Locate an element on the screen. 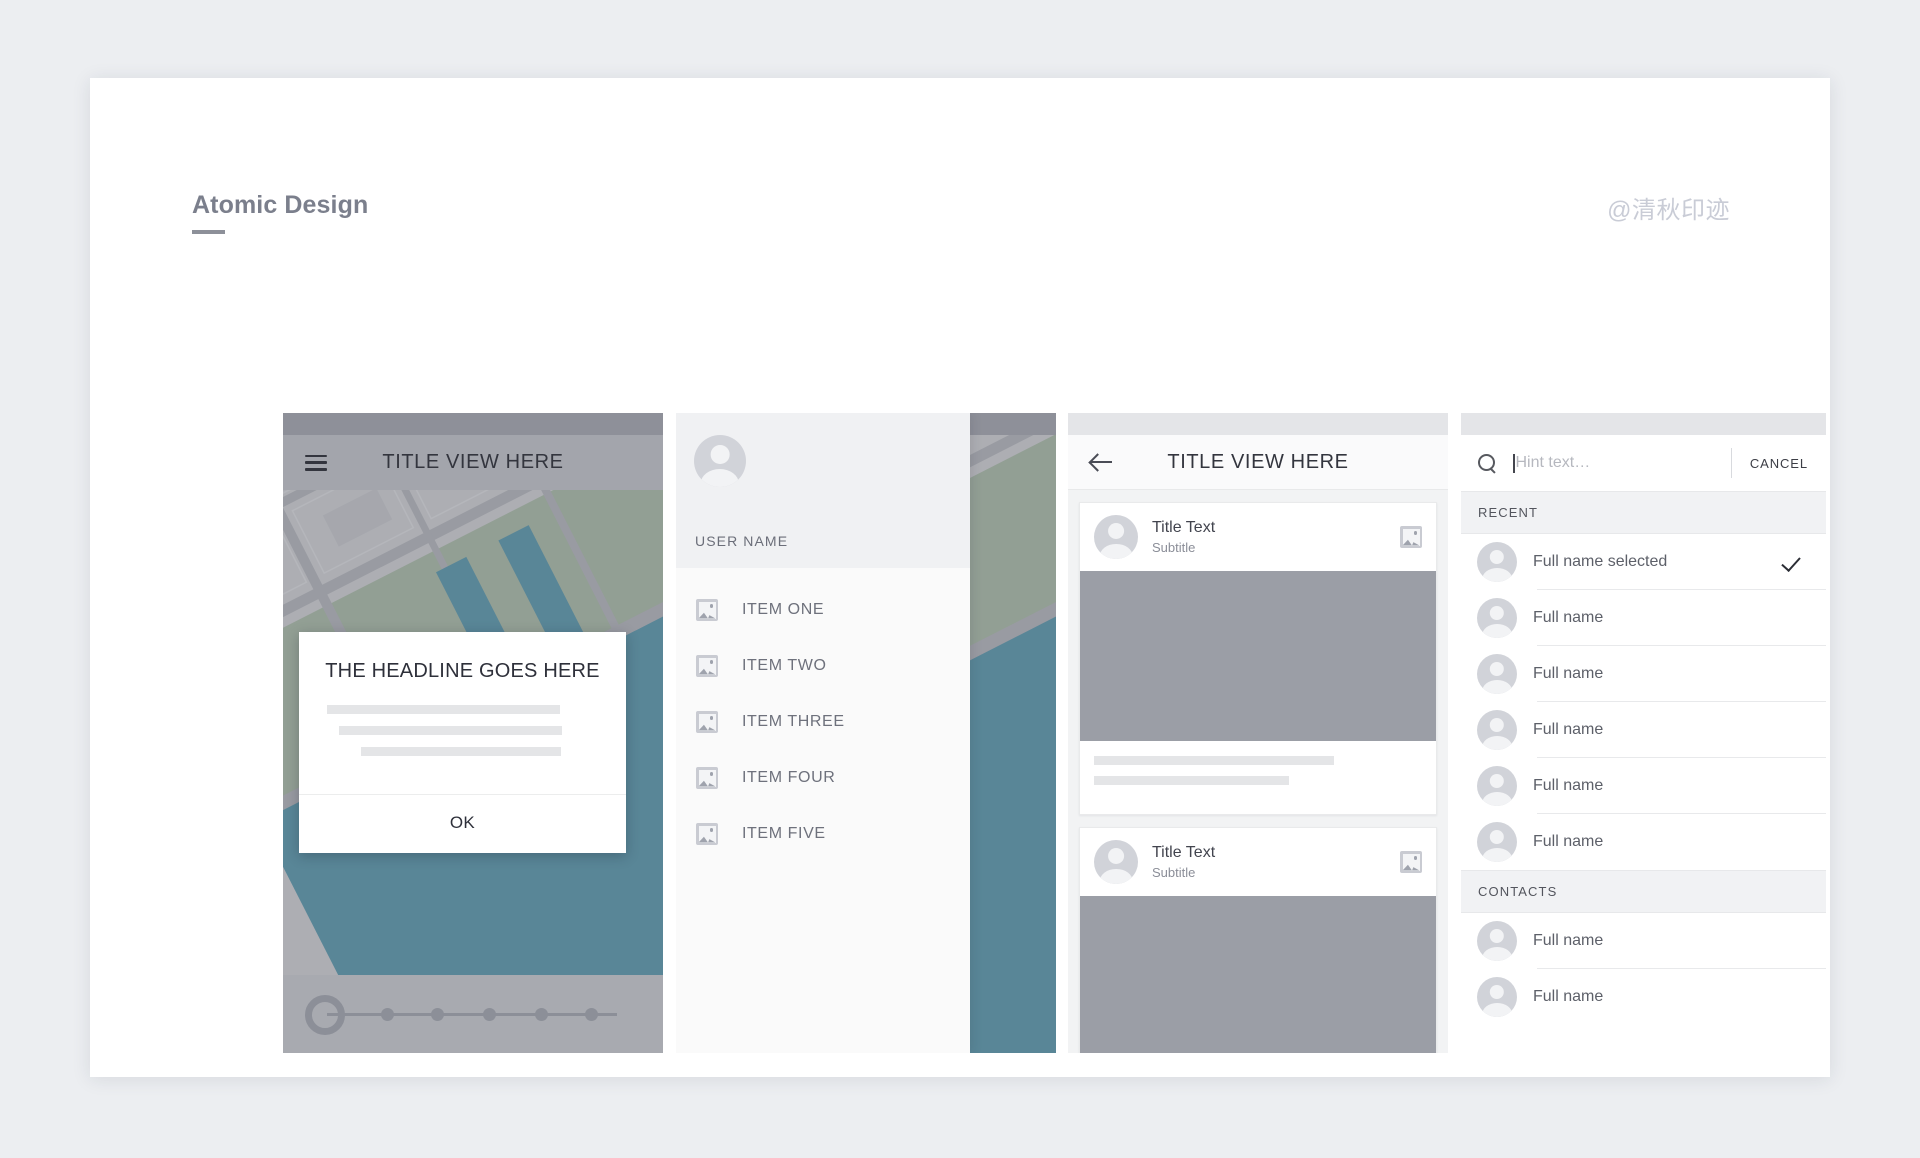  drawer-item-one: ITEM ONE is located at coordinates (823, 610).